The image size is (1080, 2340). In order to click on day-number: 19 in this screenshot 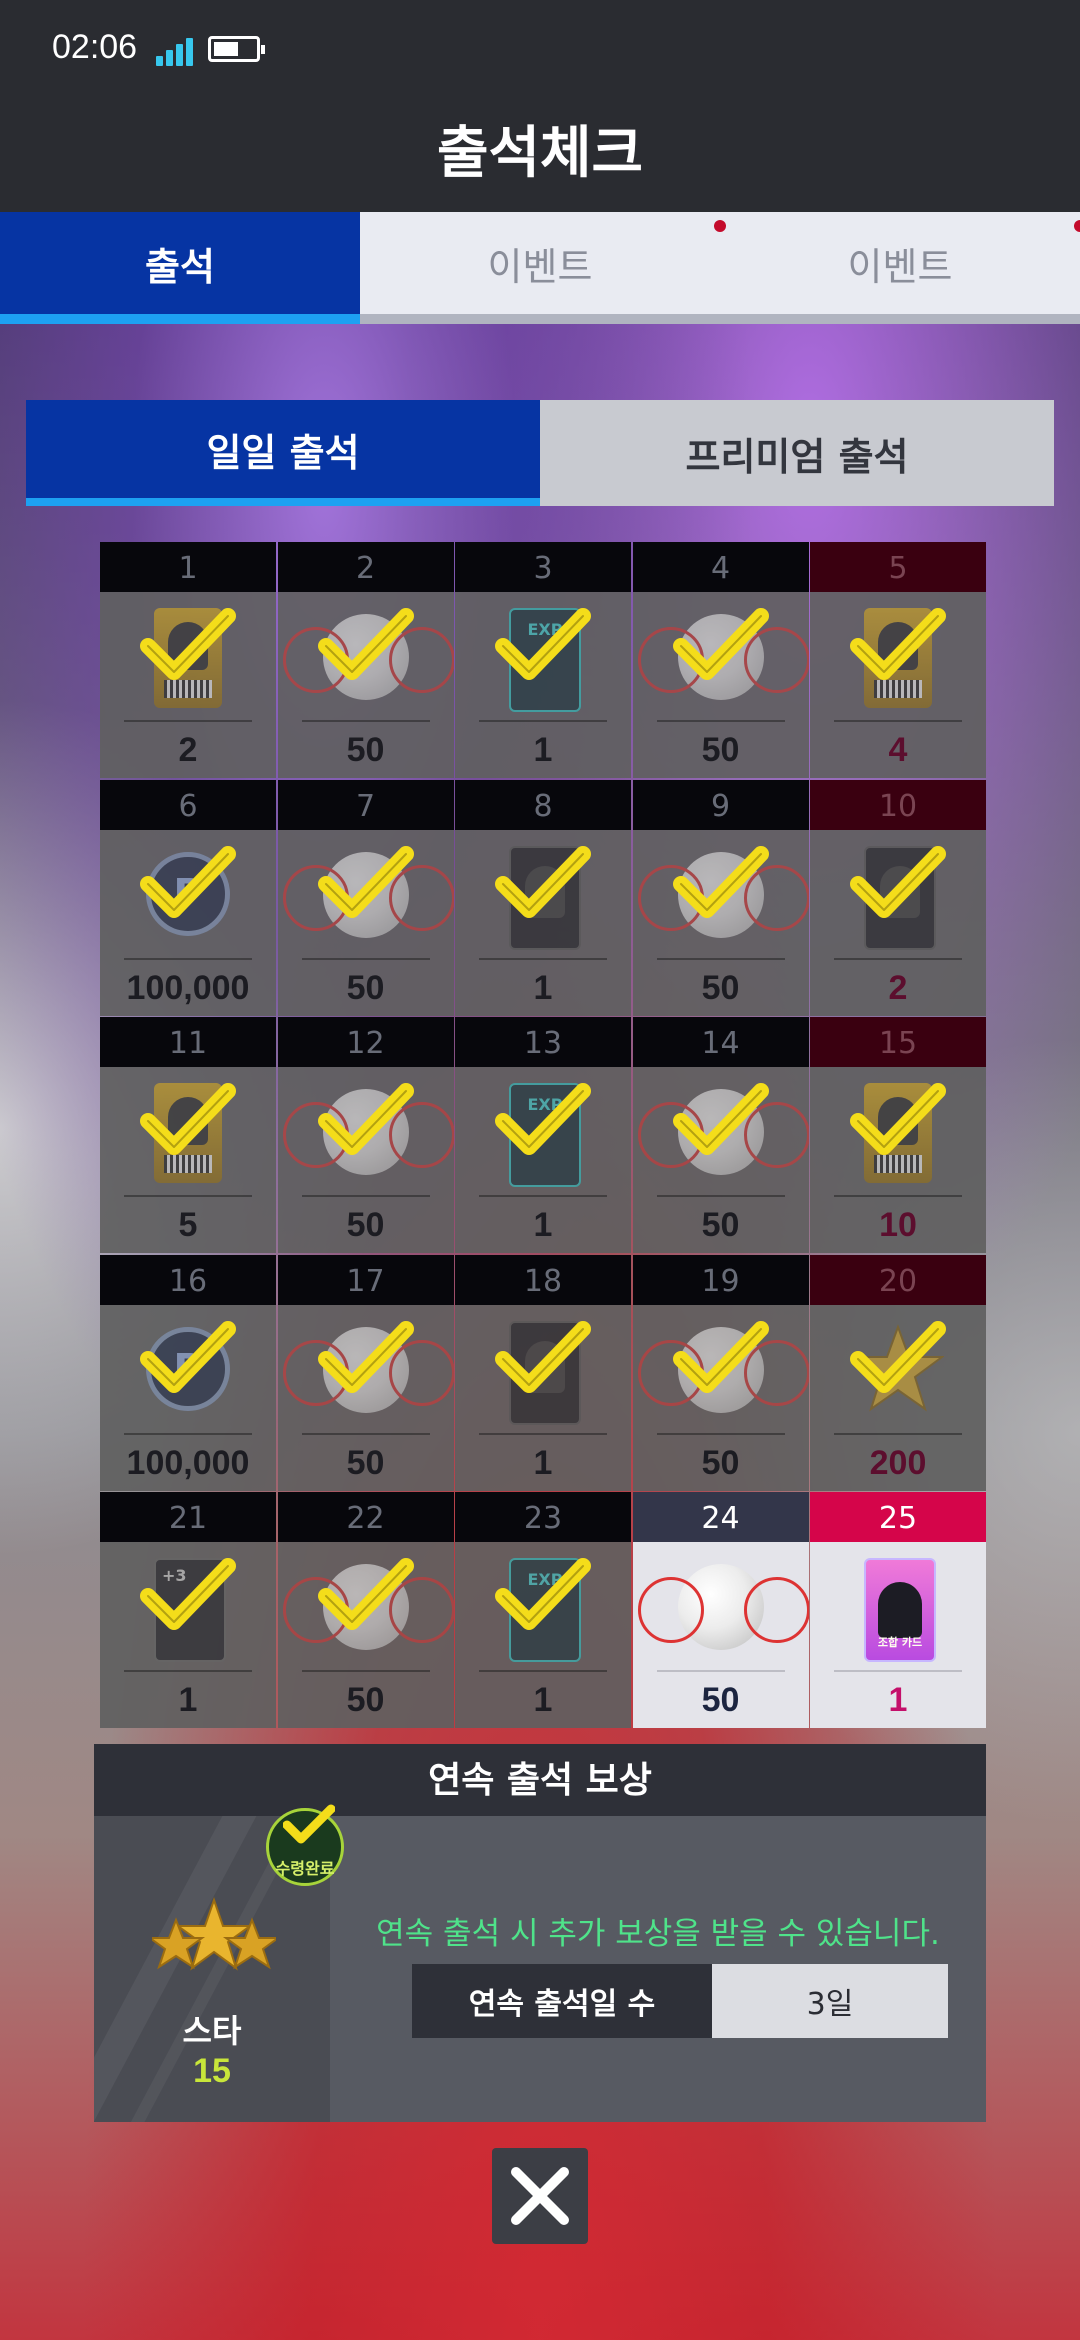, I will do `click(720, 1279)`.